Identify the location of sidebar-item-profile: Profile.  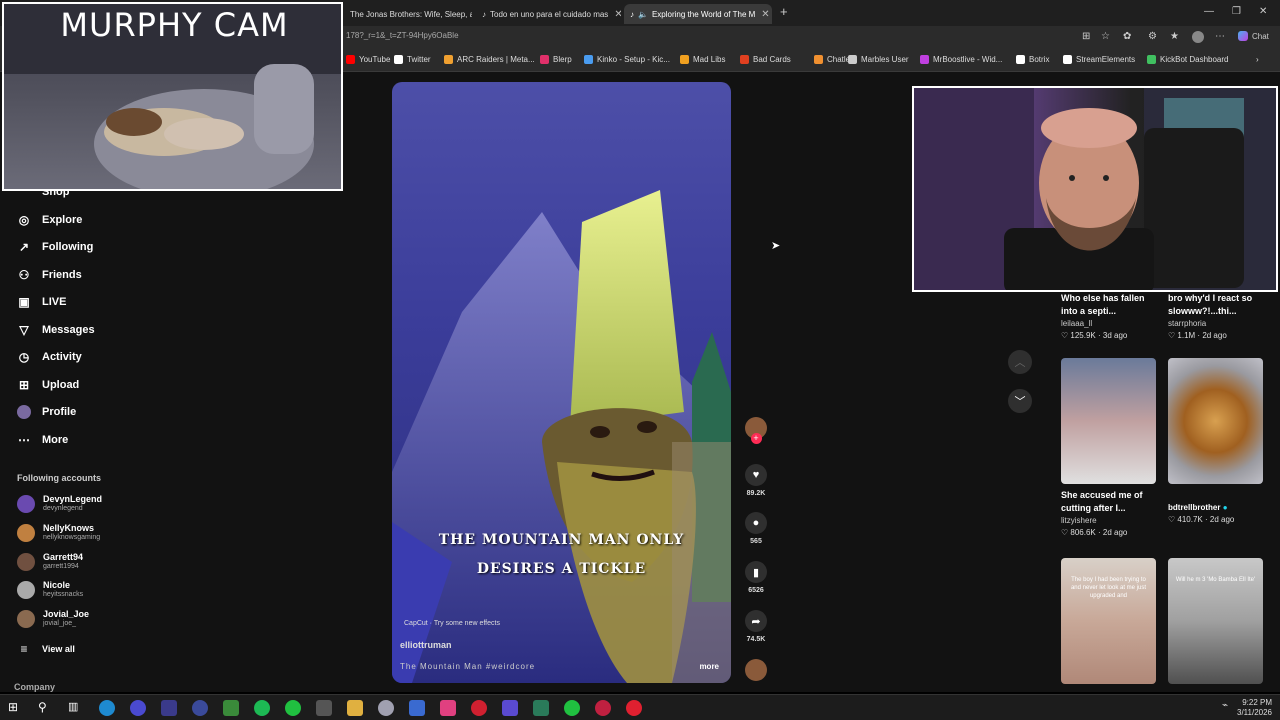
(46, 412).